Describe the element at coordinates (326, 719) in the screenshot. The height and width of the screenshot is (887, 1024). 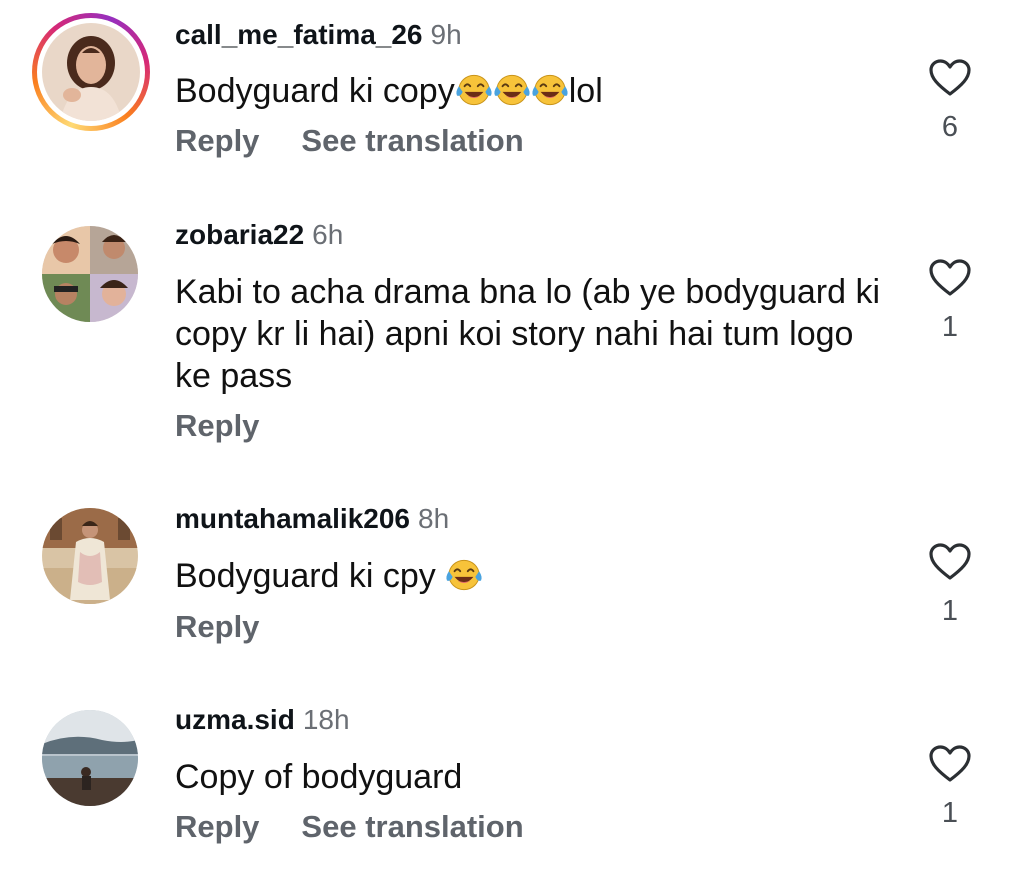
I see `timestamp: 18h` at that location.